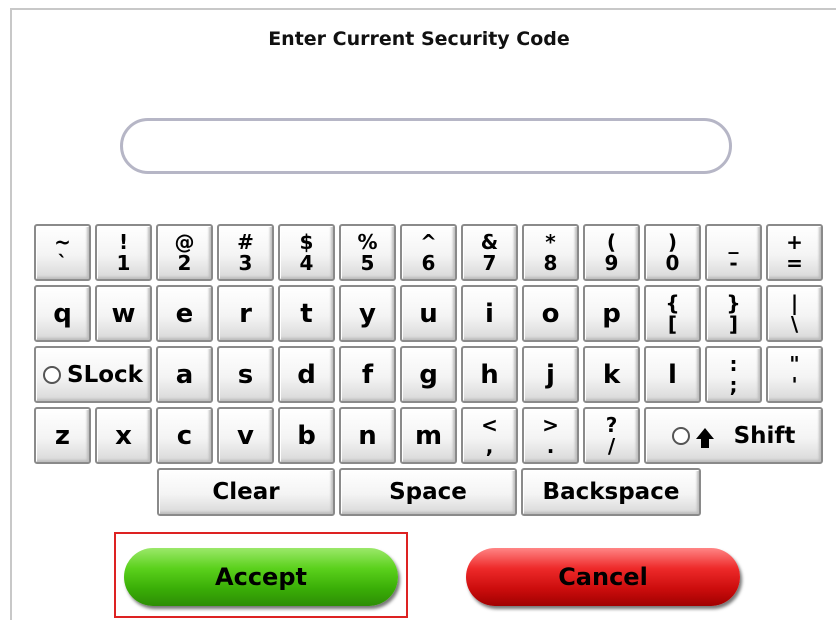  I want to click on key-label: t, so click(306, 313).